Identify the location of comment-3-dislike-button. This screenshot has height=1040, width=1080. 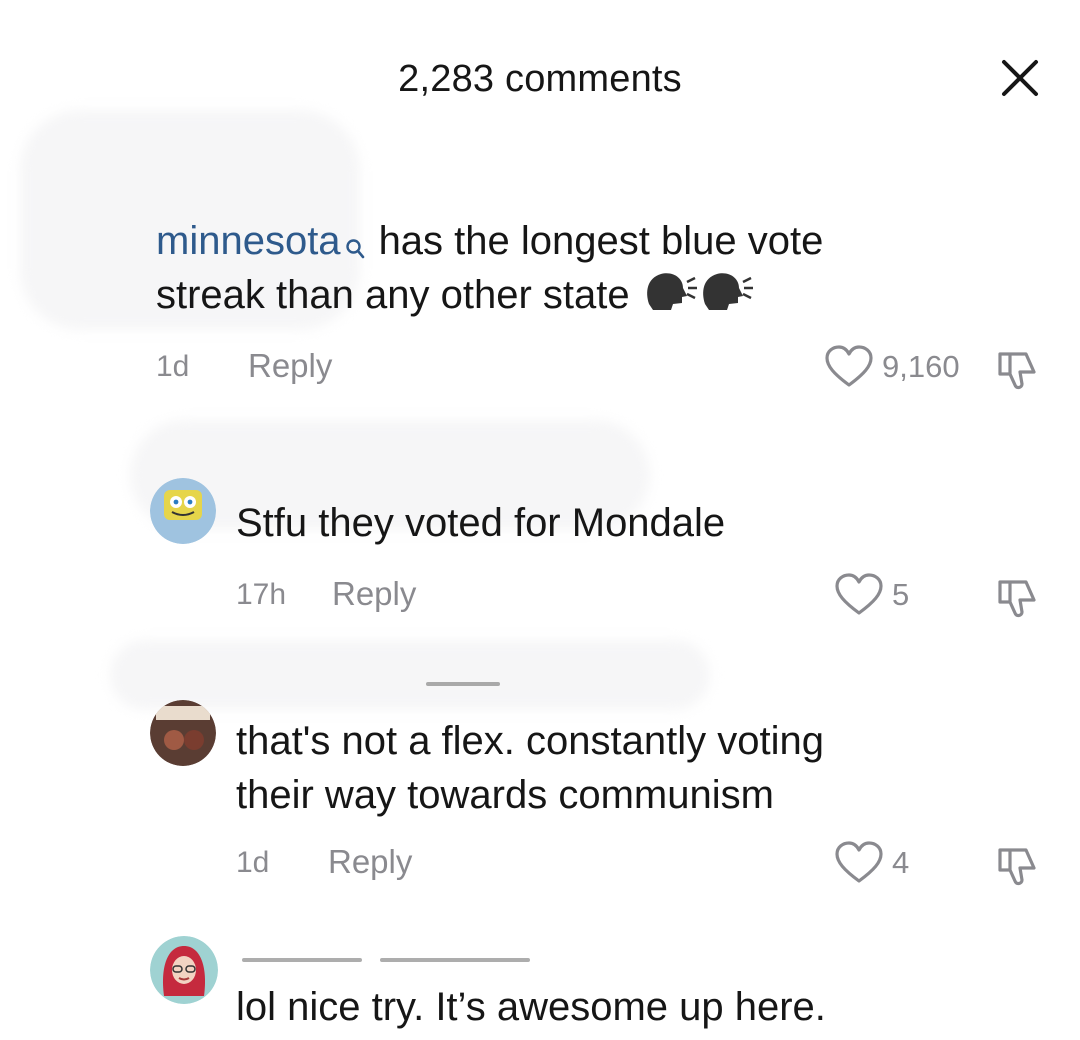
(1018, 866).